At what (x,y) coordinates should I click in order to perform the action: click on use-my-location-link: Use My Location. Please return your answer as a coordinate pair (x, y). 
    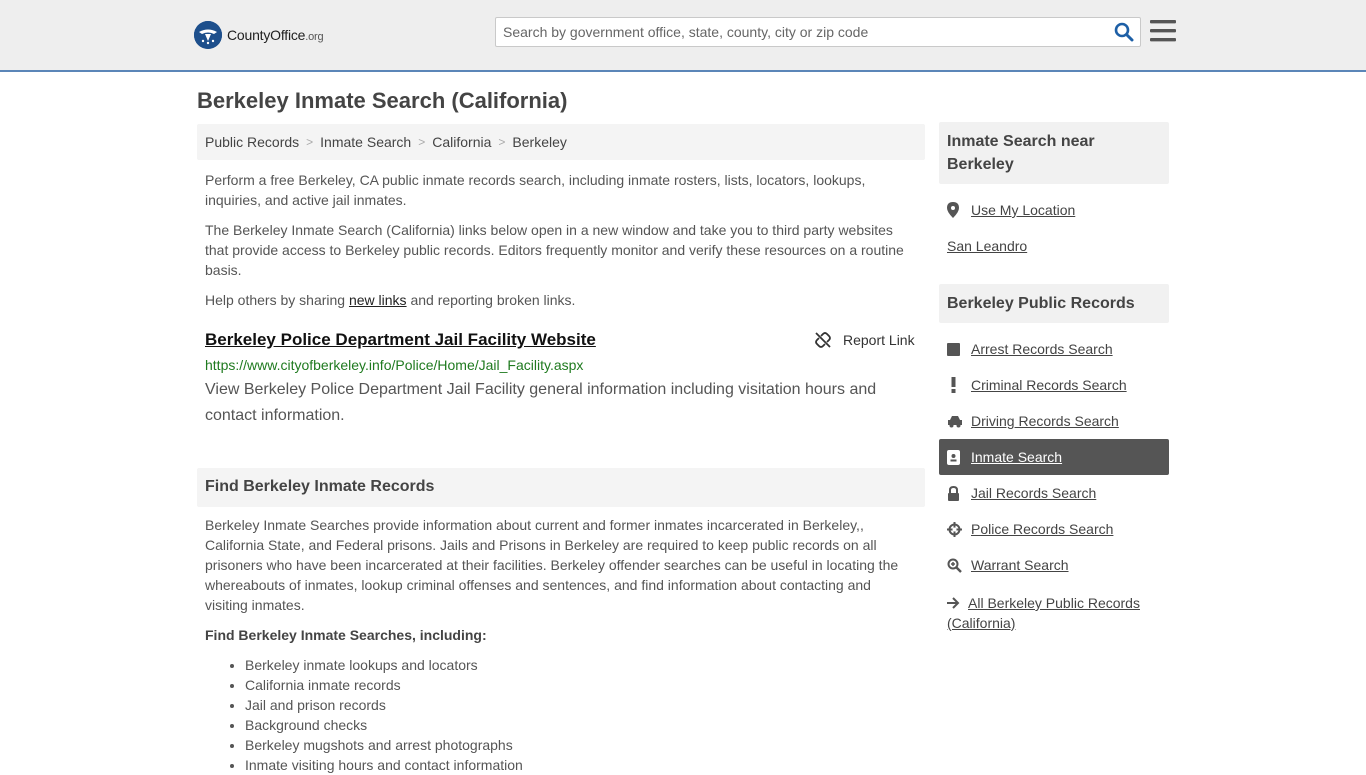
    Looking at the image, I should click on (1023, 210).